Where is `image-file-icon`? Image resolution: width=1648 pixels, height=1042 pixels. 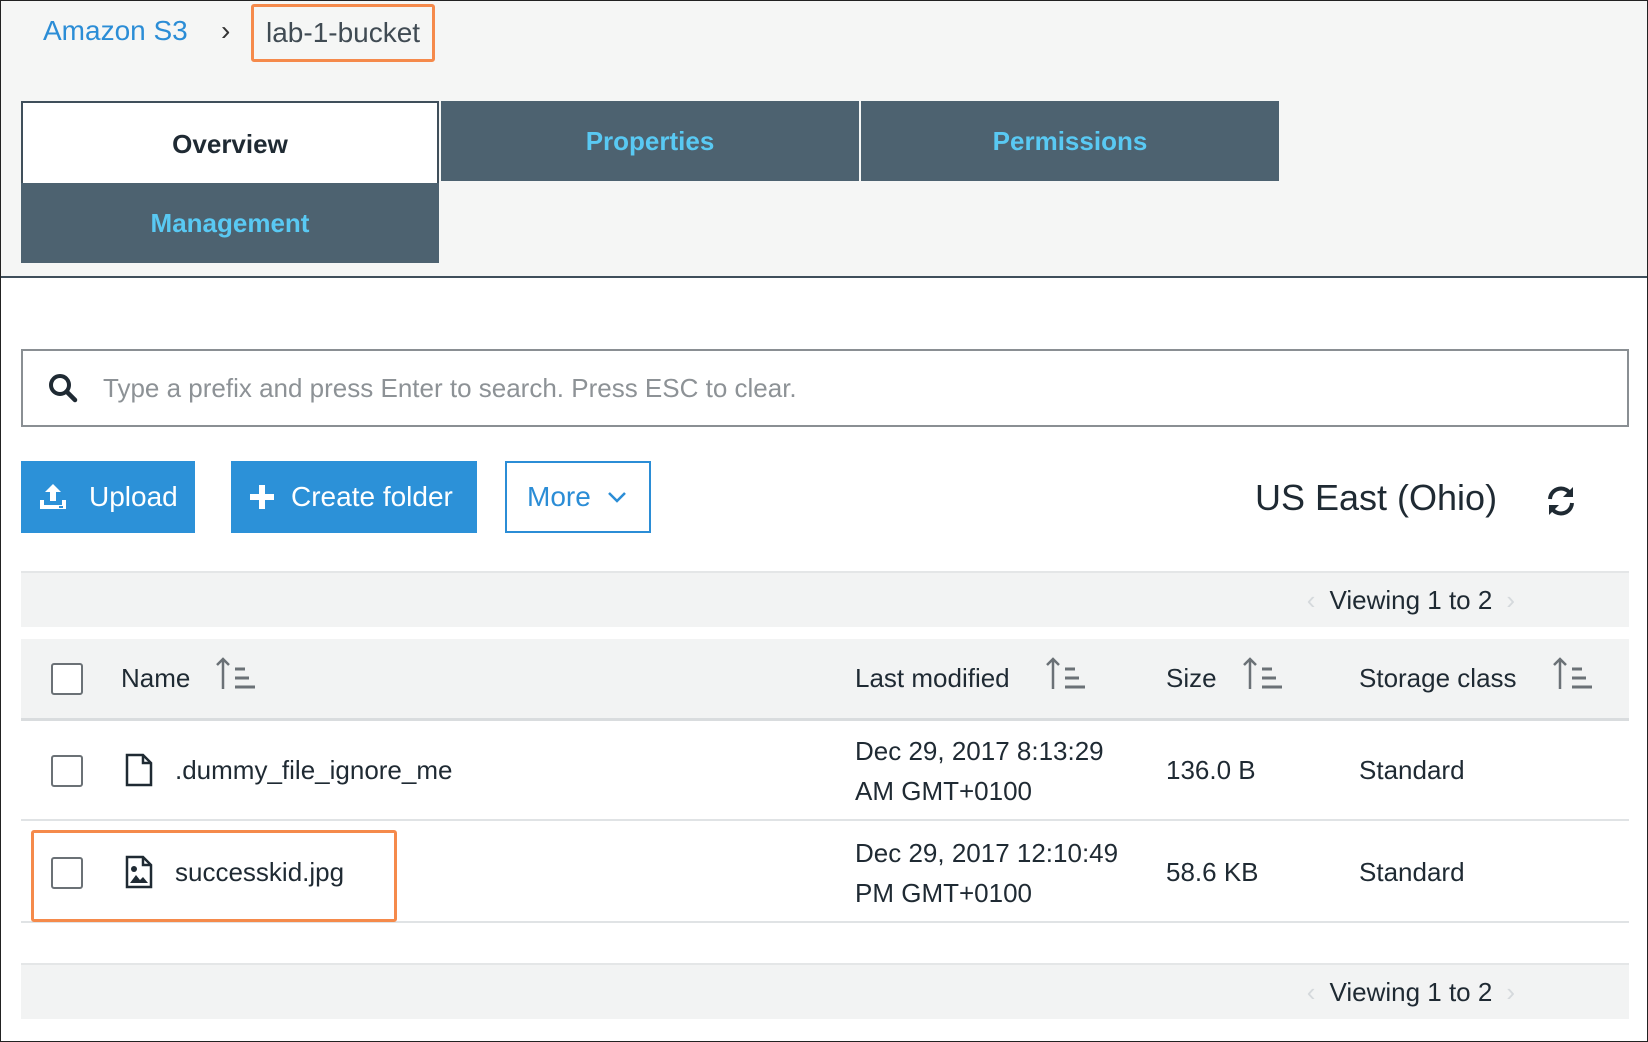 image-file-icon is located at coordinates (139, 872).